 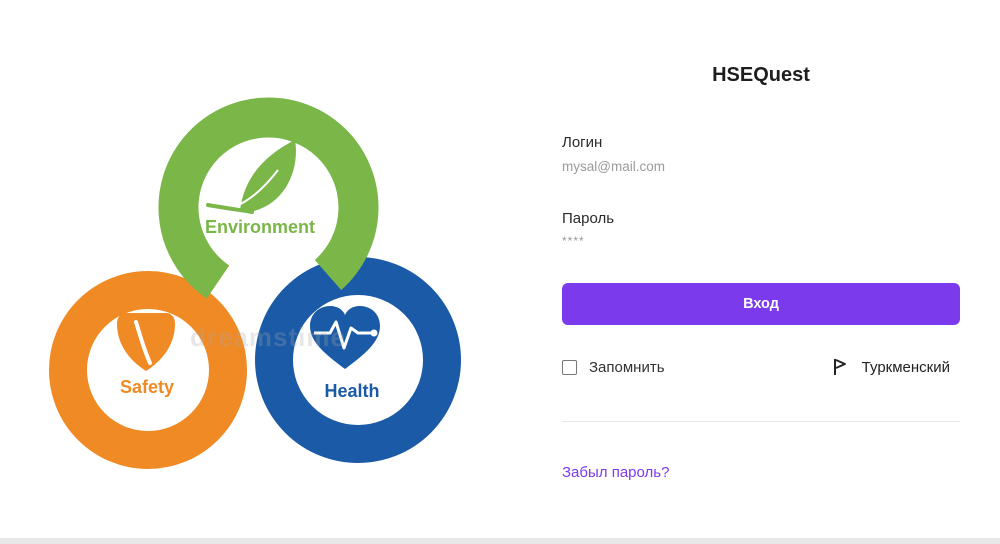 What do you see at coordinates (351, 391) in the screenshot?
I see `health-label: Health` at bounding box center [351, 391].